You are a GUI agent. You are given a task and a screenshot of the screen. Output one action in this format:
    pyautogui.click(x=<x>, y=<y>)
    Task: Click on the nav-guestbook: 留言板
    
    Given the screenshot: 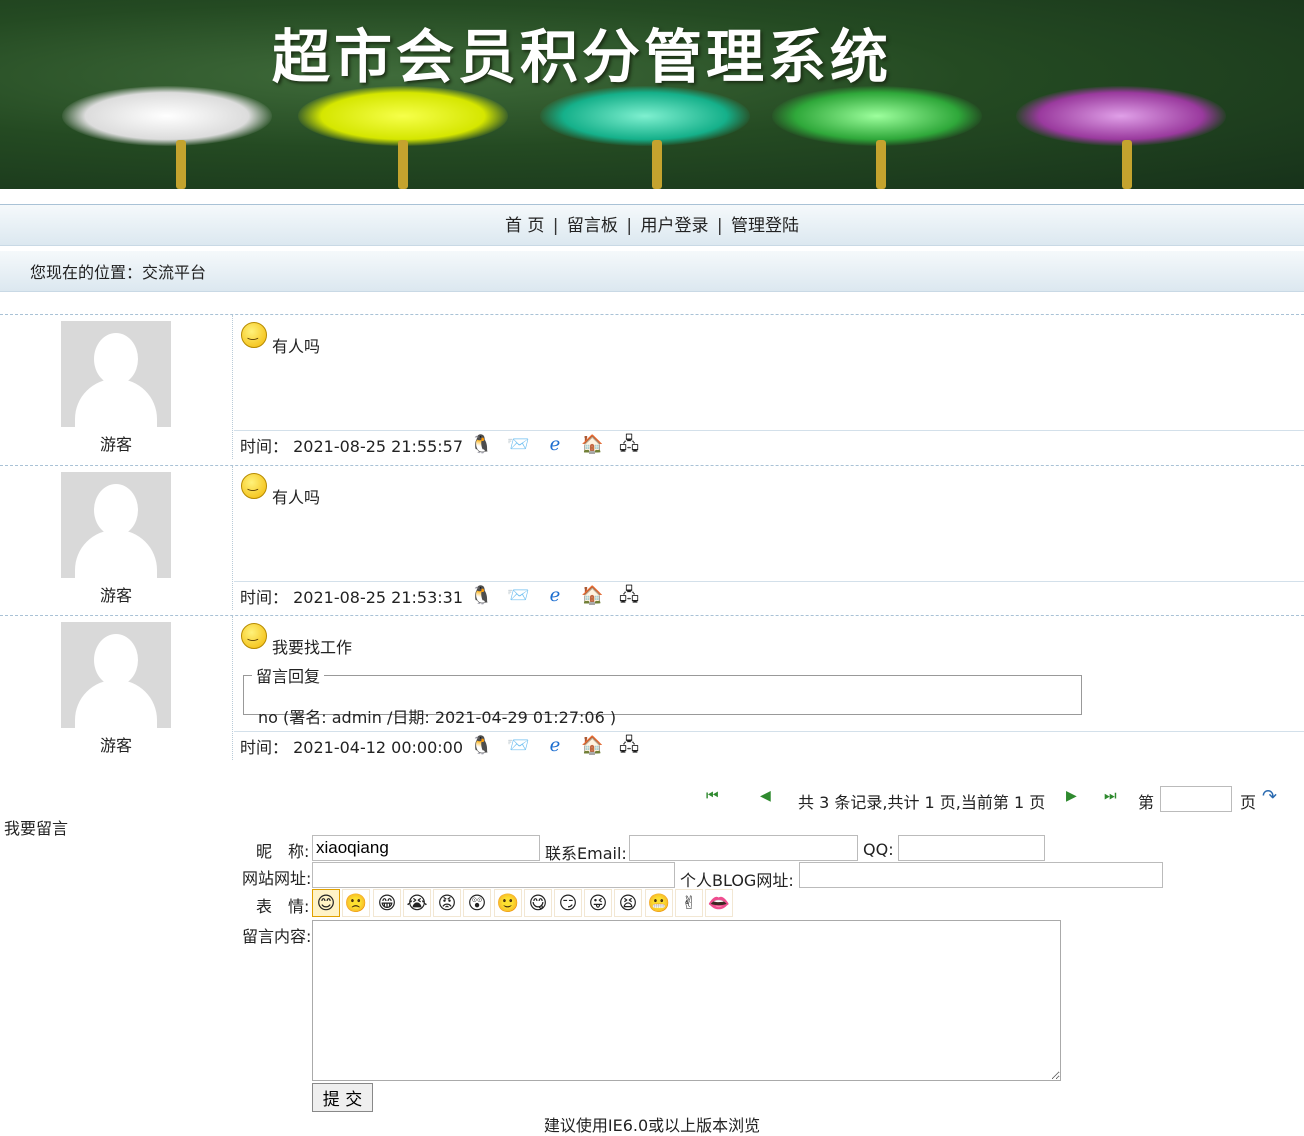 What is the action you would take?
    pyautogui.click(x=592, y=226)
    